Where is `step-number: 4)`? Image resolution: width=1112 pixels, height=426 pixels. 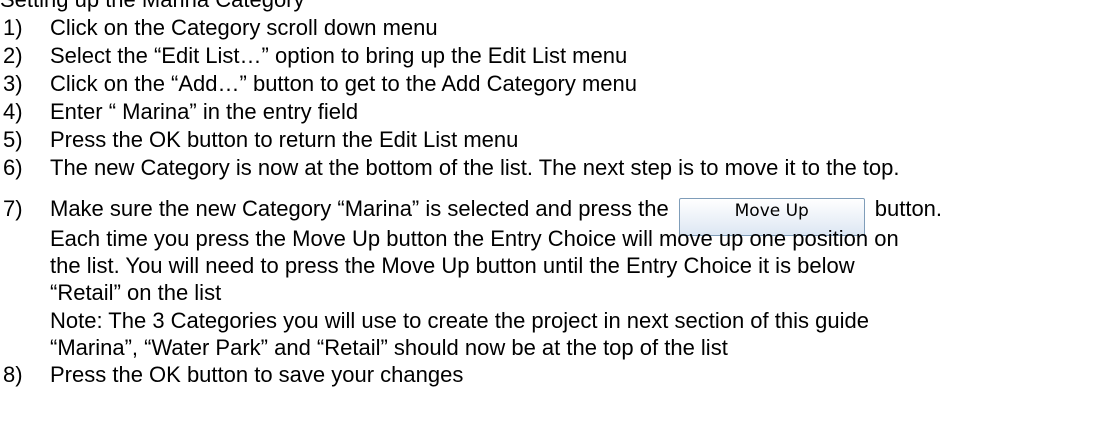
step-number: 4) is located at coordinates (13, 111).